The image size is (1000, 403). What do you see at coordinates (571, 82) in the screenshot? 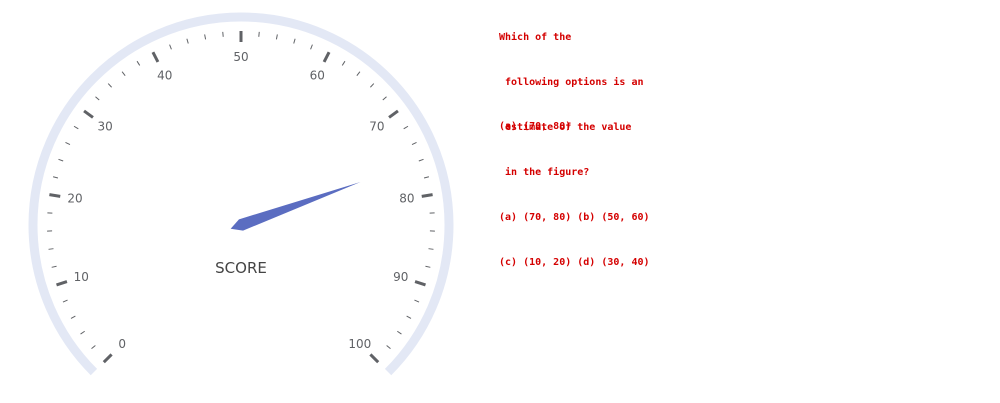
I see `question-line: following options is an` at bounding box center [571, 82].